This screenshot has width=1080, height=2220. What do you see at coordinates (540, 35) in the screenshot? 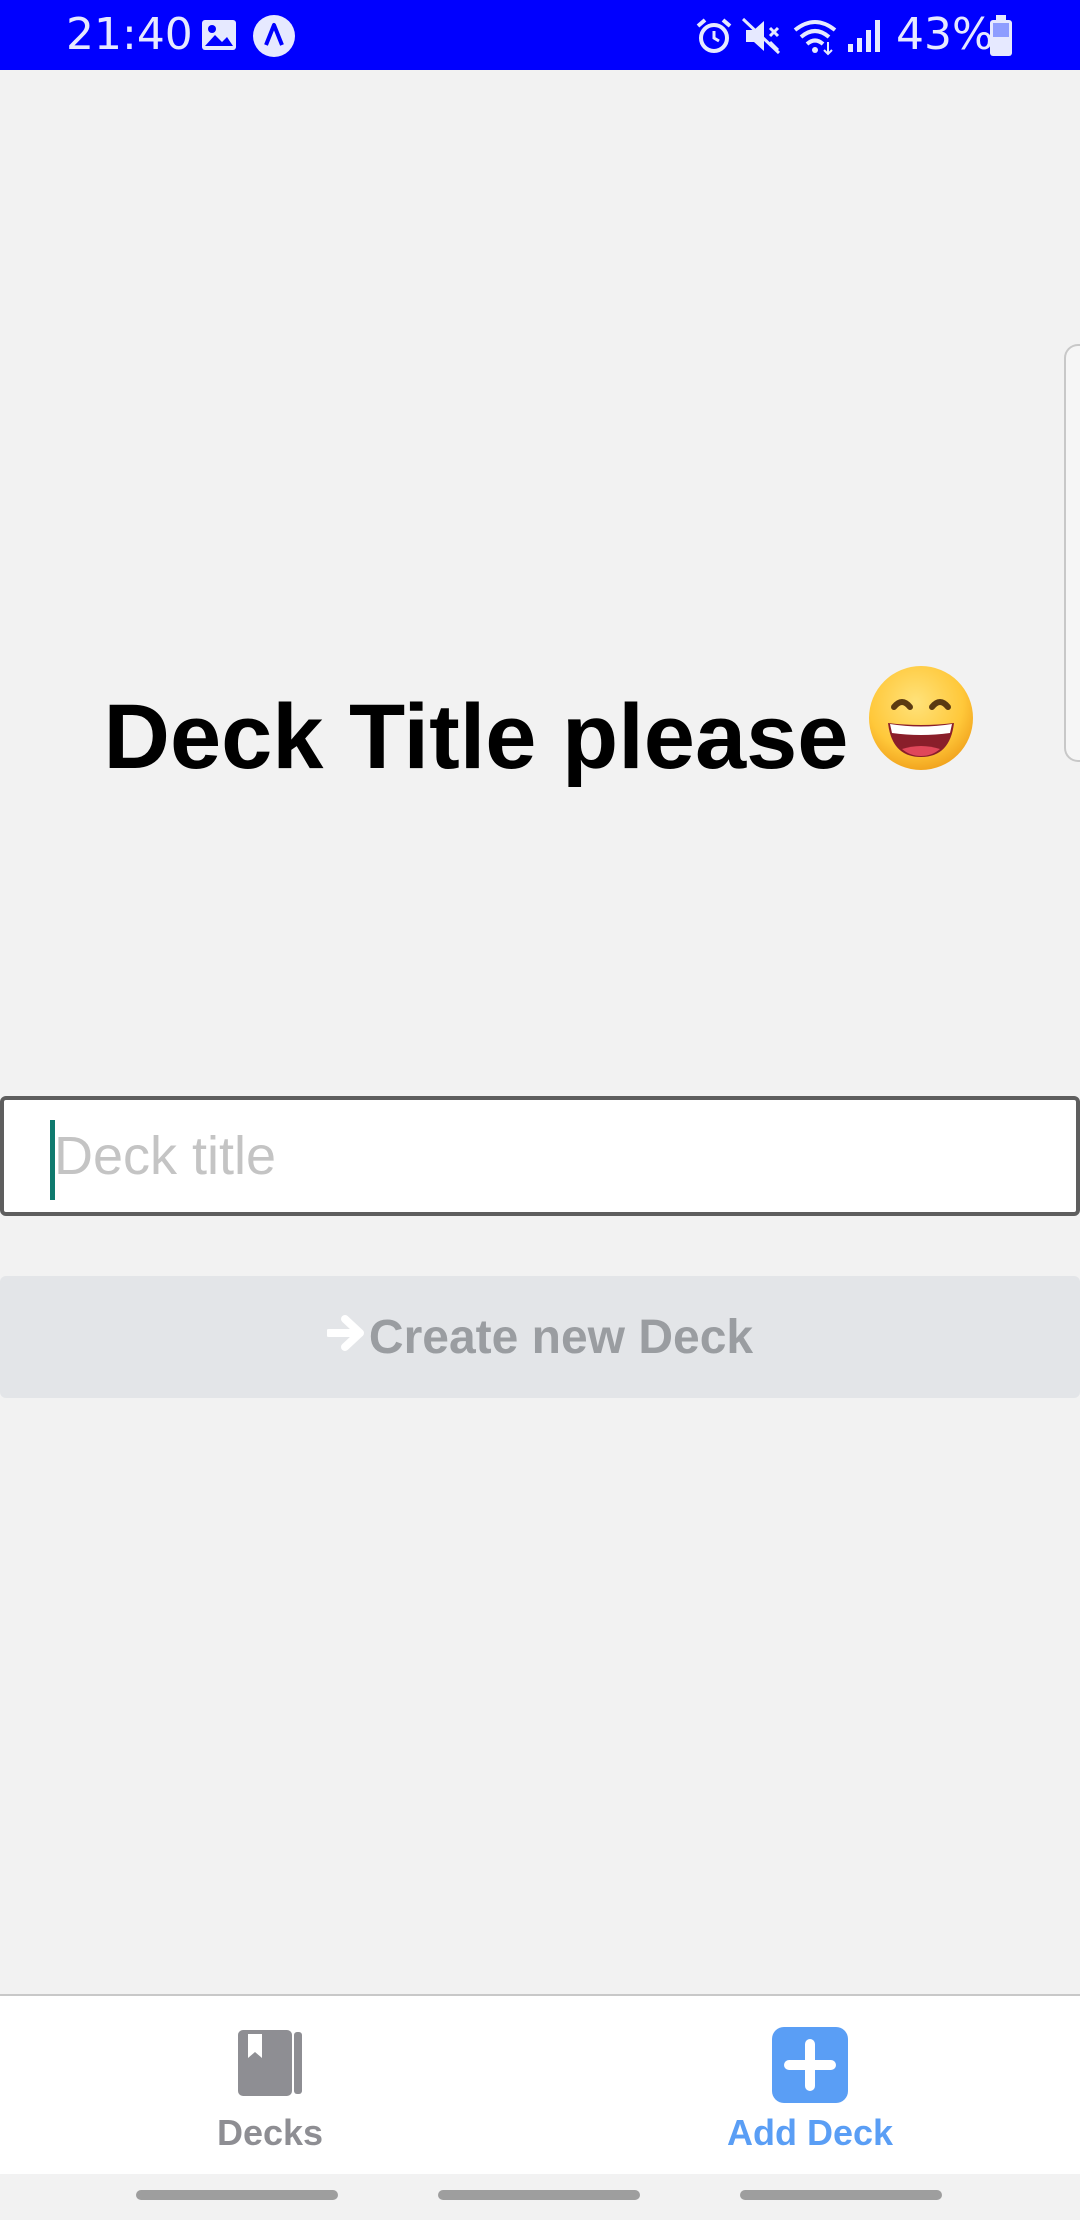
I see `status-bar: 21:40 43%` at bounding box center [540, 35].